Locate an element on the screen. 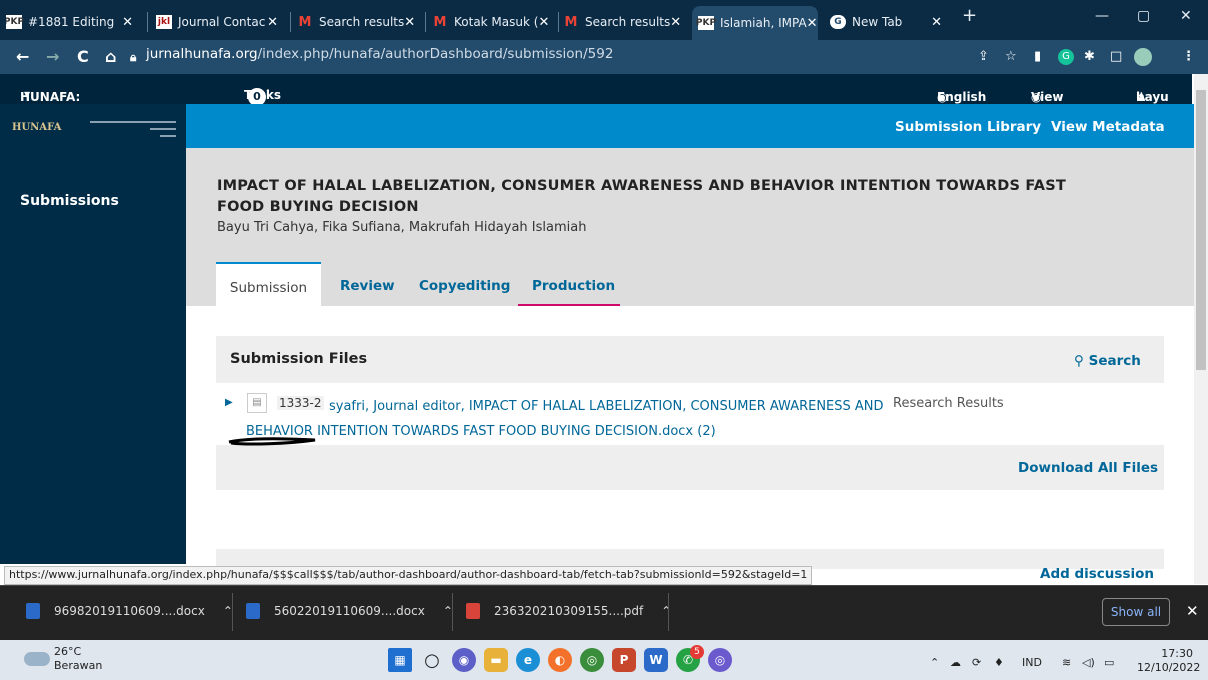 The width and height of the screenshot is (1208, 680). browser-tab-label: Search results is located at coordinates (362, 22).